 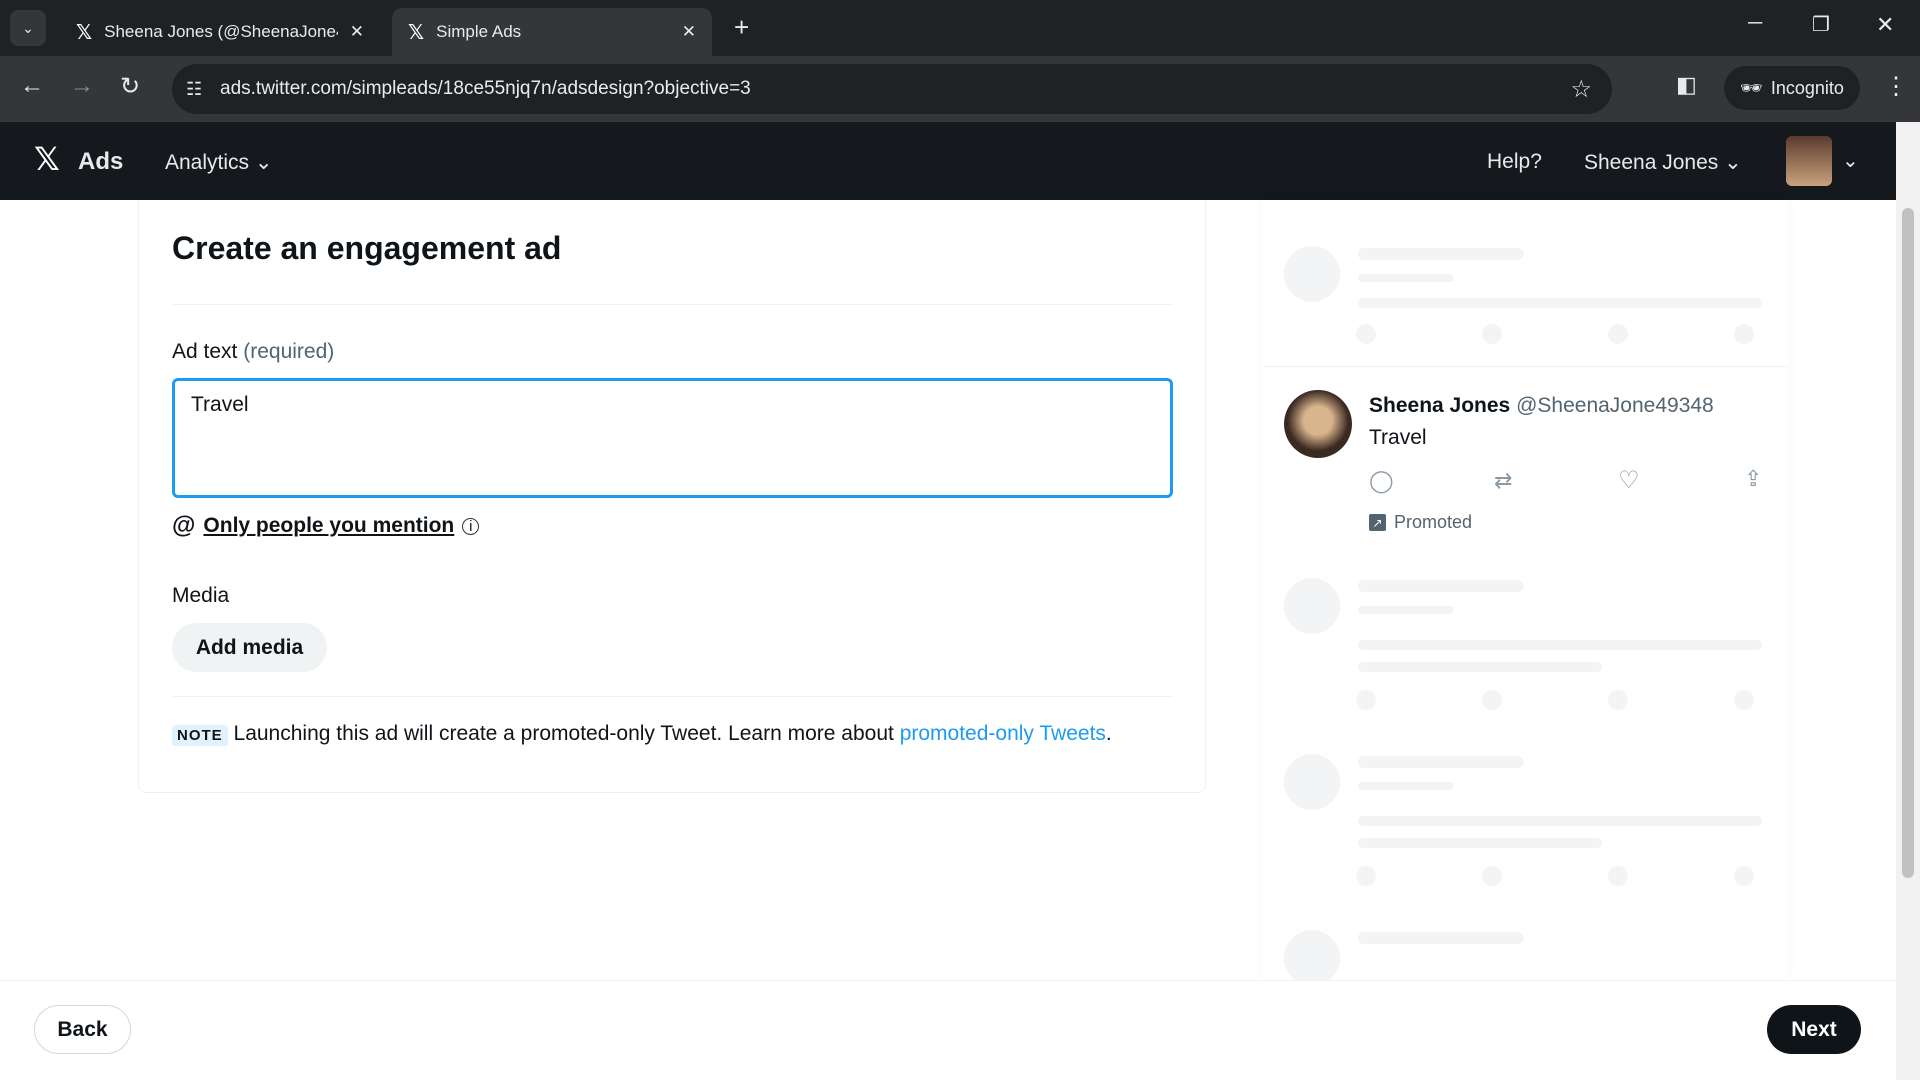 I want to click on reply-icon: ◯, so click(x=1381, y=480).